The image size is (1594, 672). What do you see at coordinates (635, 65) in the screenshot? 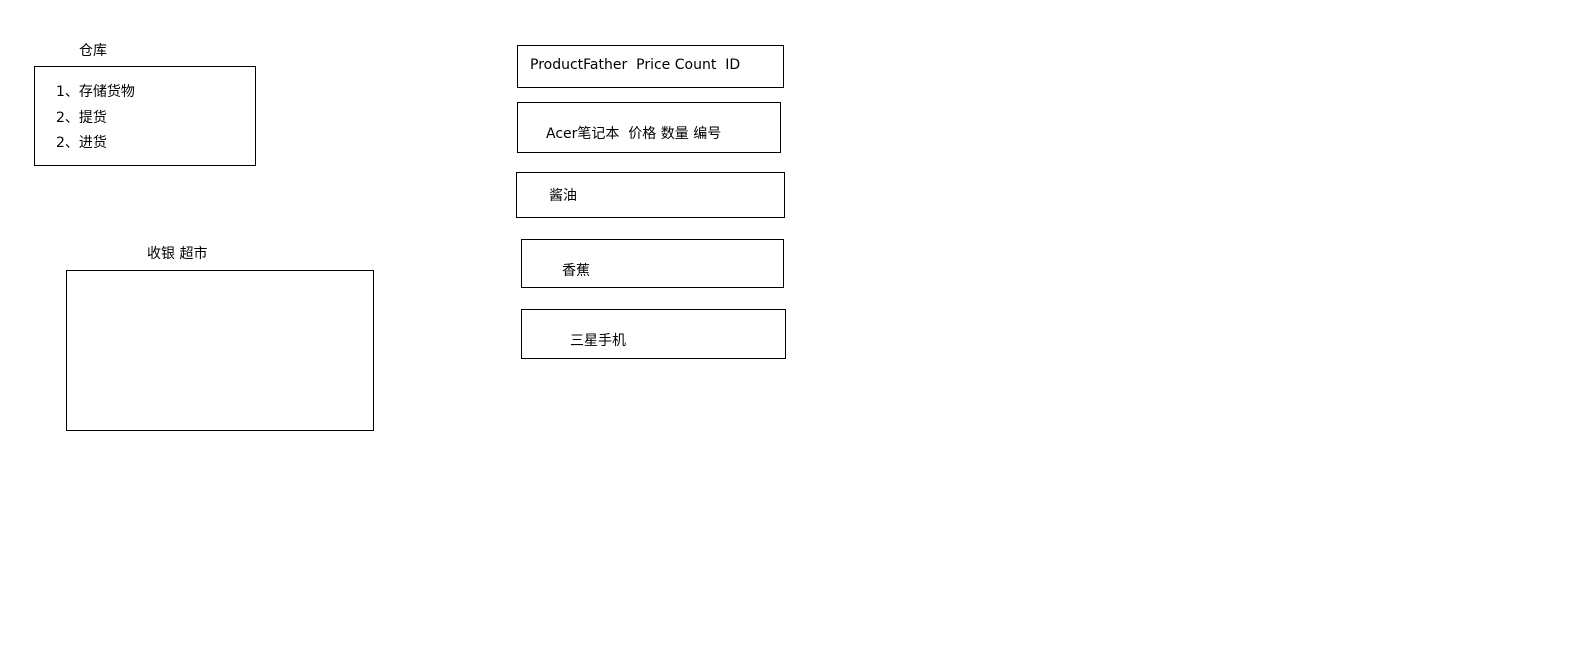
I see `product-father-label: ProductFather Price Count ID` at bounding box center [635, 65].